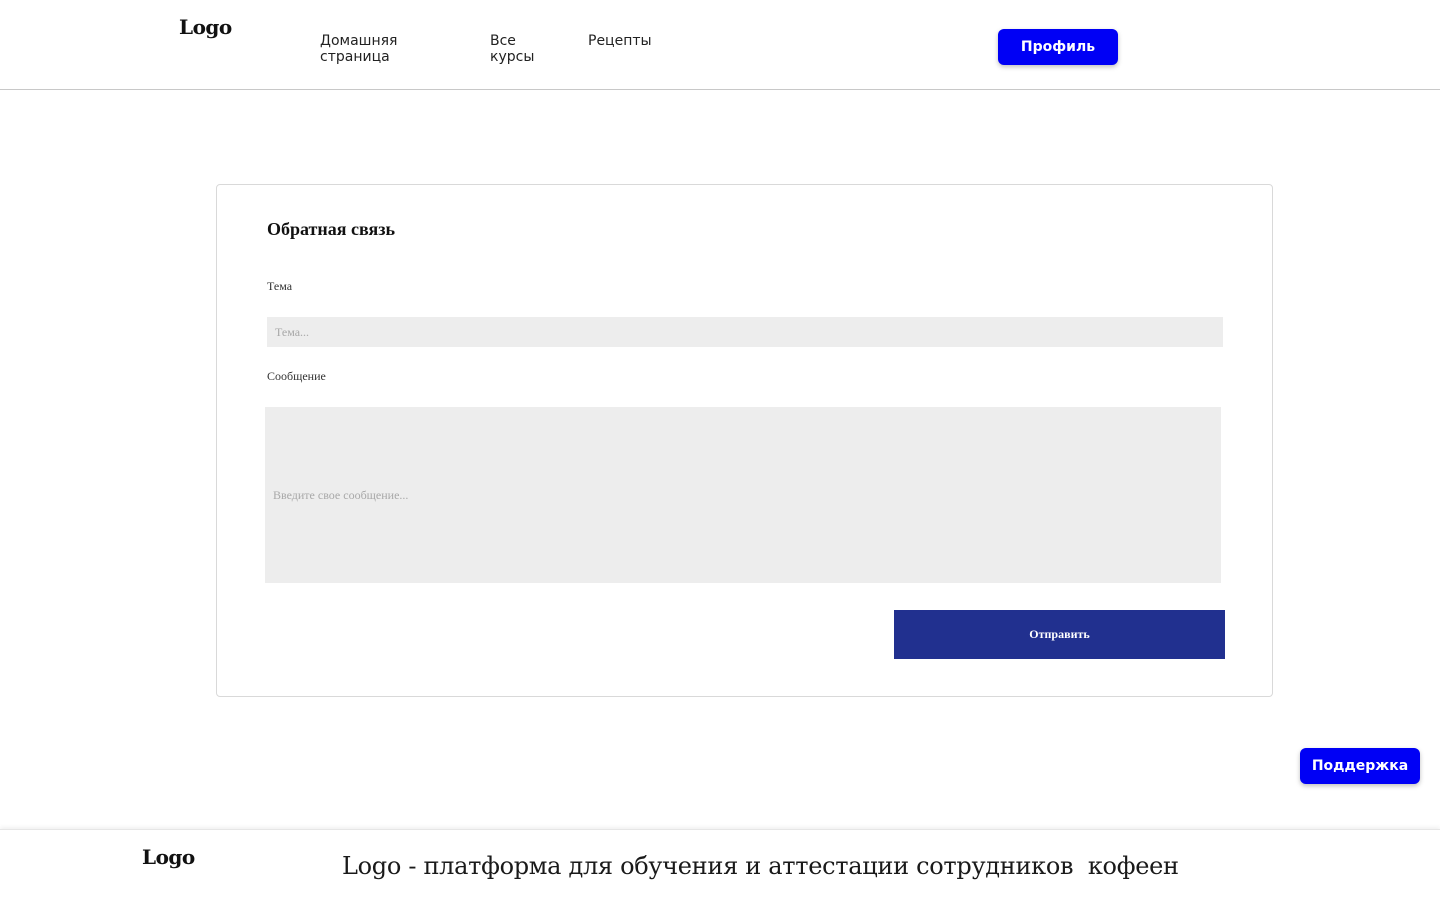  What do you see at coordinates (743, 495) in the screenshot?
I see `message-textarea` at bounding box center [743, 495].